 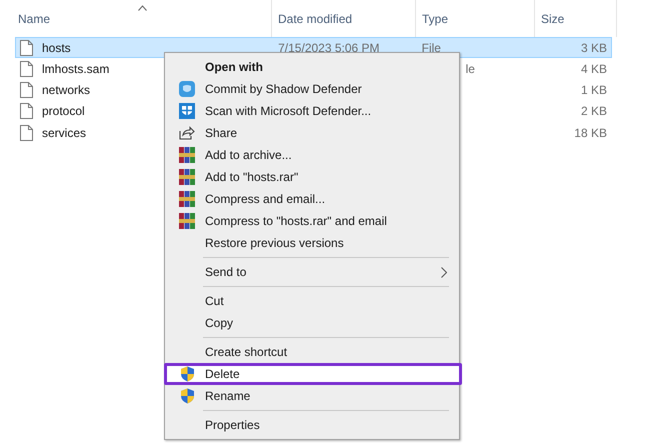 I want to click on size-text: 4 KB, so click(x=593, y=69).